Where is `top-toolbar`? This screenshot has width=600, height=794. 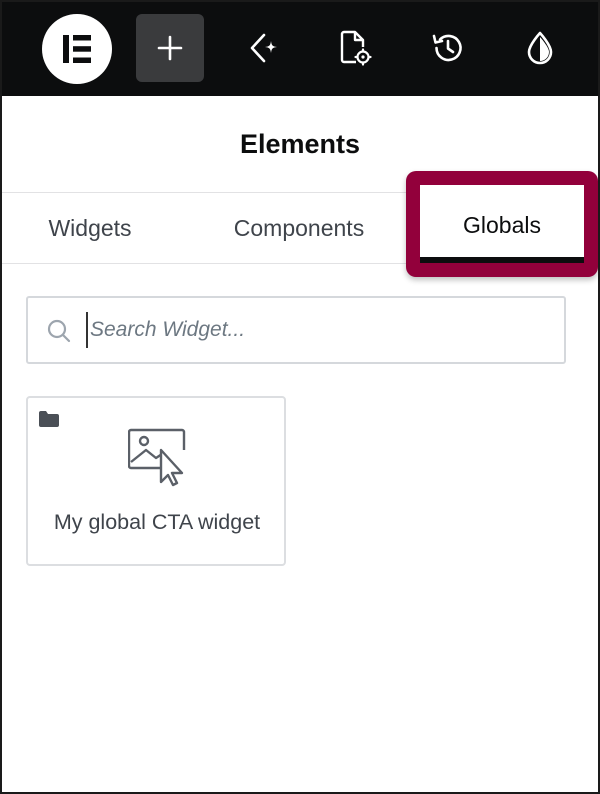
top-toolbar is located at coordinates (300, 49).